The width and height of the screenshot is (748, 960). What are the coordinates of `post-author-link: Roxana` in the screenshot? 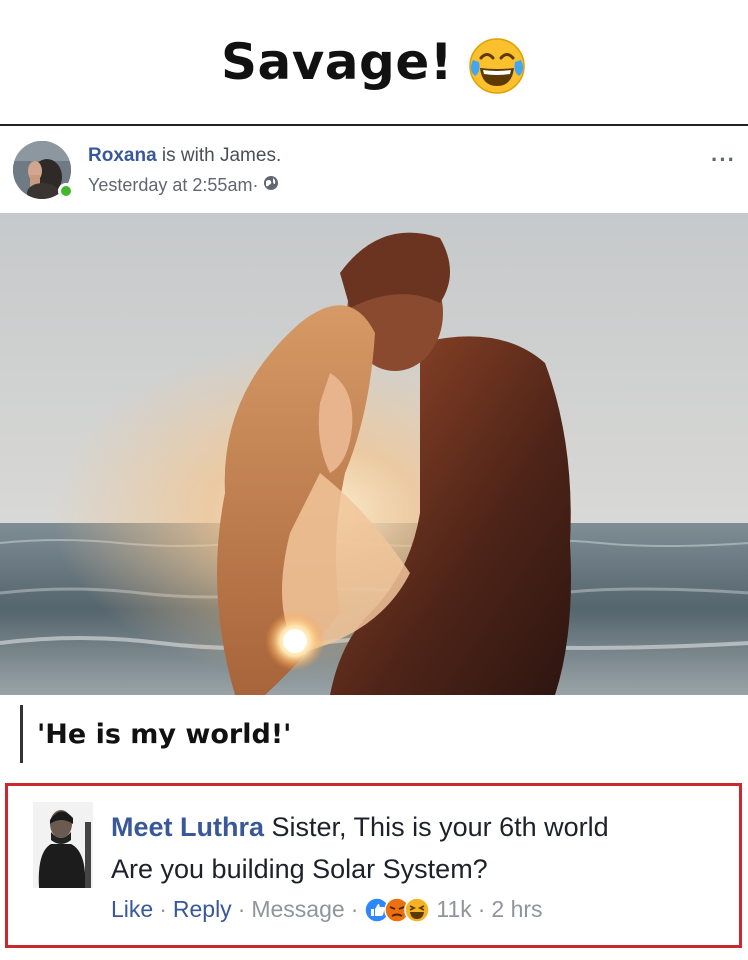 It's located at (122, 155).